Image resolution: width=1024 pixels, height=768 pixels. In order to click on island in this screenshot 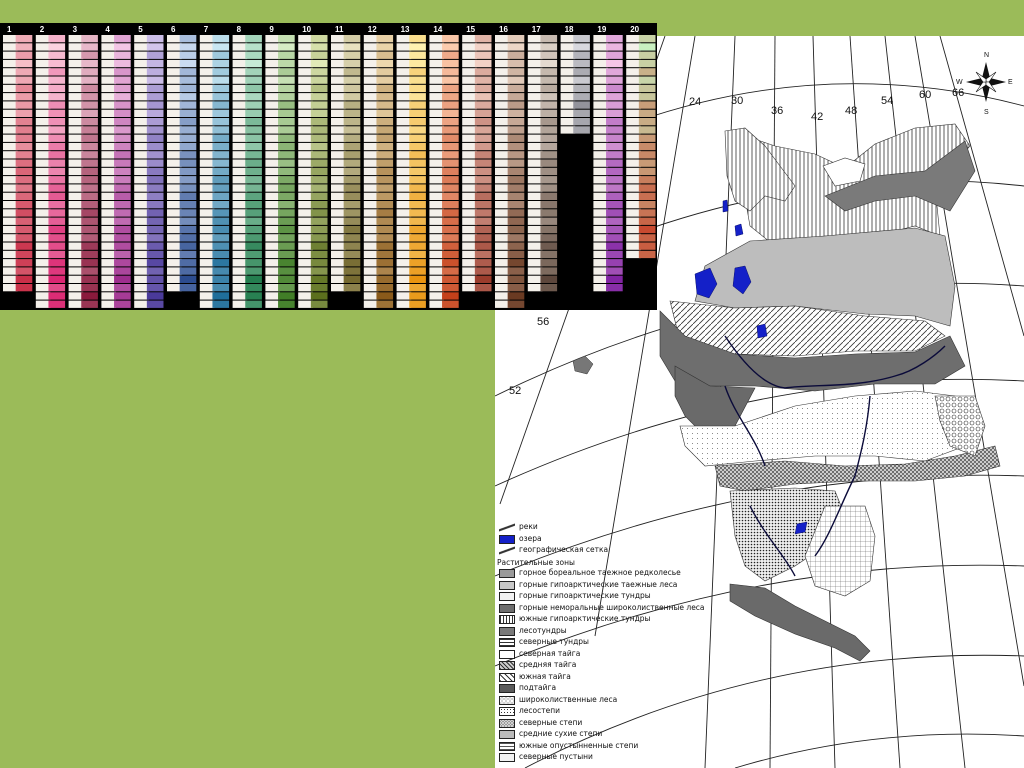, I will do `click(583, 365)`.